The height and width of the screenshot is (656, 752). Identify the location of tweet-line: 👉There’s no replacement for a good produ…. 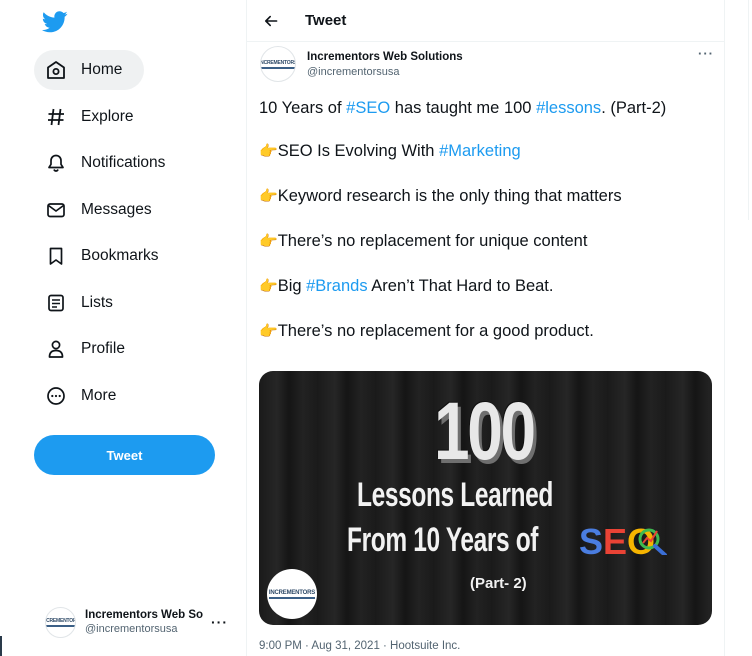
(426, 331).